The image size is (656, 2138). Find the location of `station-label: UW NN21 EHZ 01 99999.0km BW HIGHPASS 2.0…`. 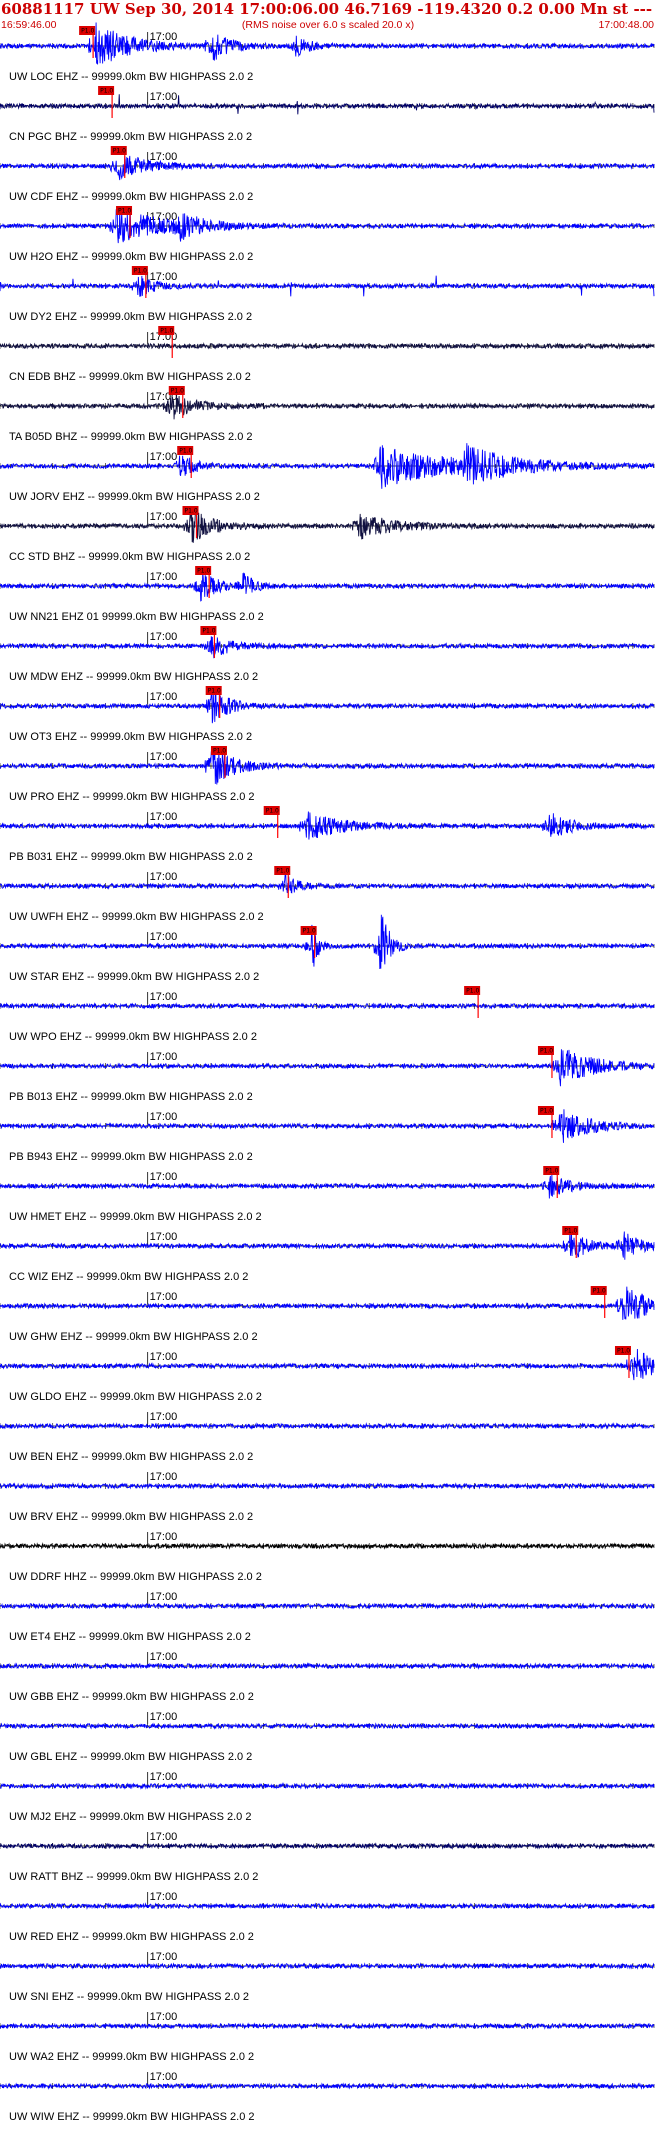

station-label: UW NN21 EHZ 01 99999.0km BW HIGHPASS 2.0… is located at coordinates (136, 617).